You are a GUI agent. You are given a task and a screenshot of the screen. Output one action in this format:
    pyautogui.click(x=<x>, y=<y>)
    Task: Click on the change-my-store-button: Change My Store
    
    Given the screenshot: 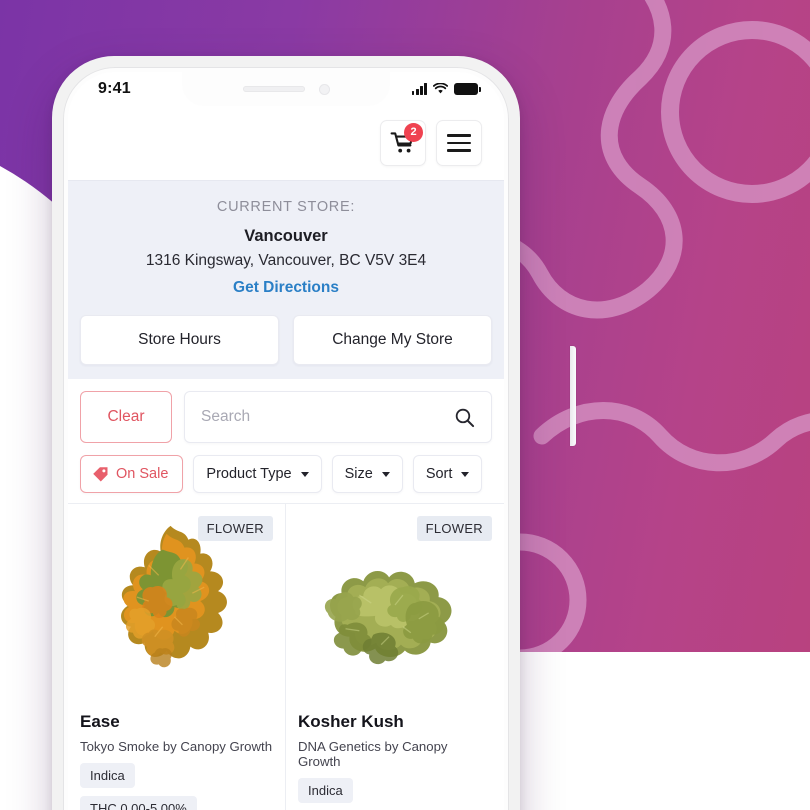 What is the action you would take?
    pyautogui.click(x=392, y=340)
    